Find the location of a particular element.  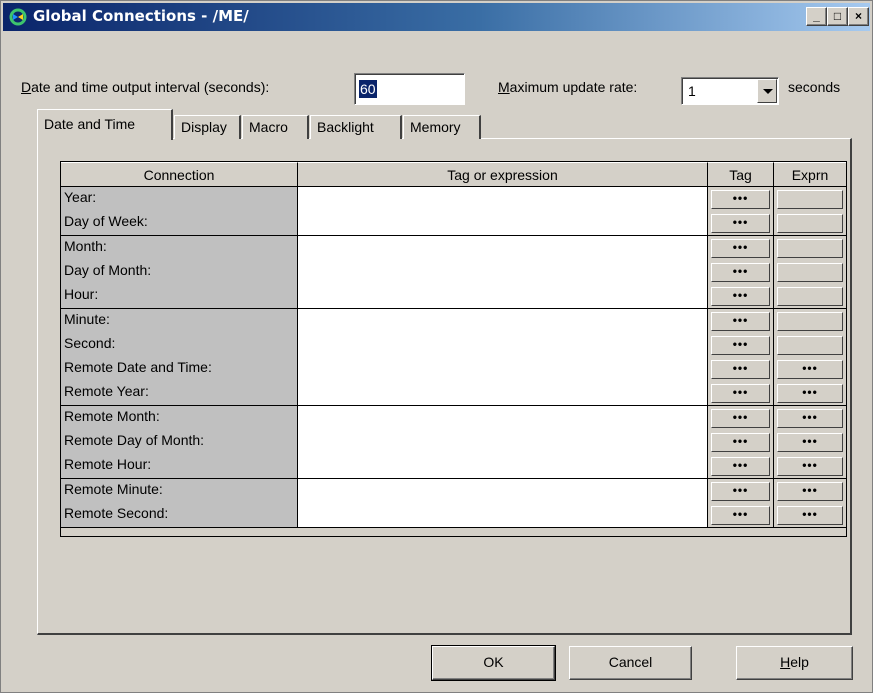

table-row: Day of Week: ••• is located at coordinates (453, 224).